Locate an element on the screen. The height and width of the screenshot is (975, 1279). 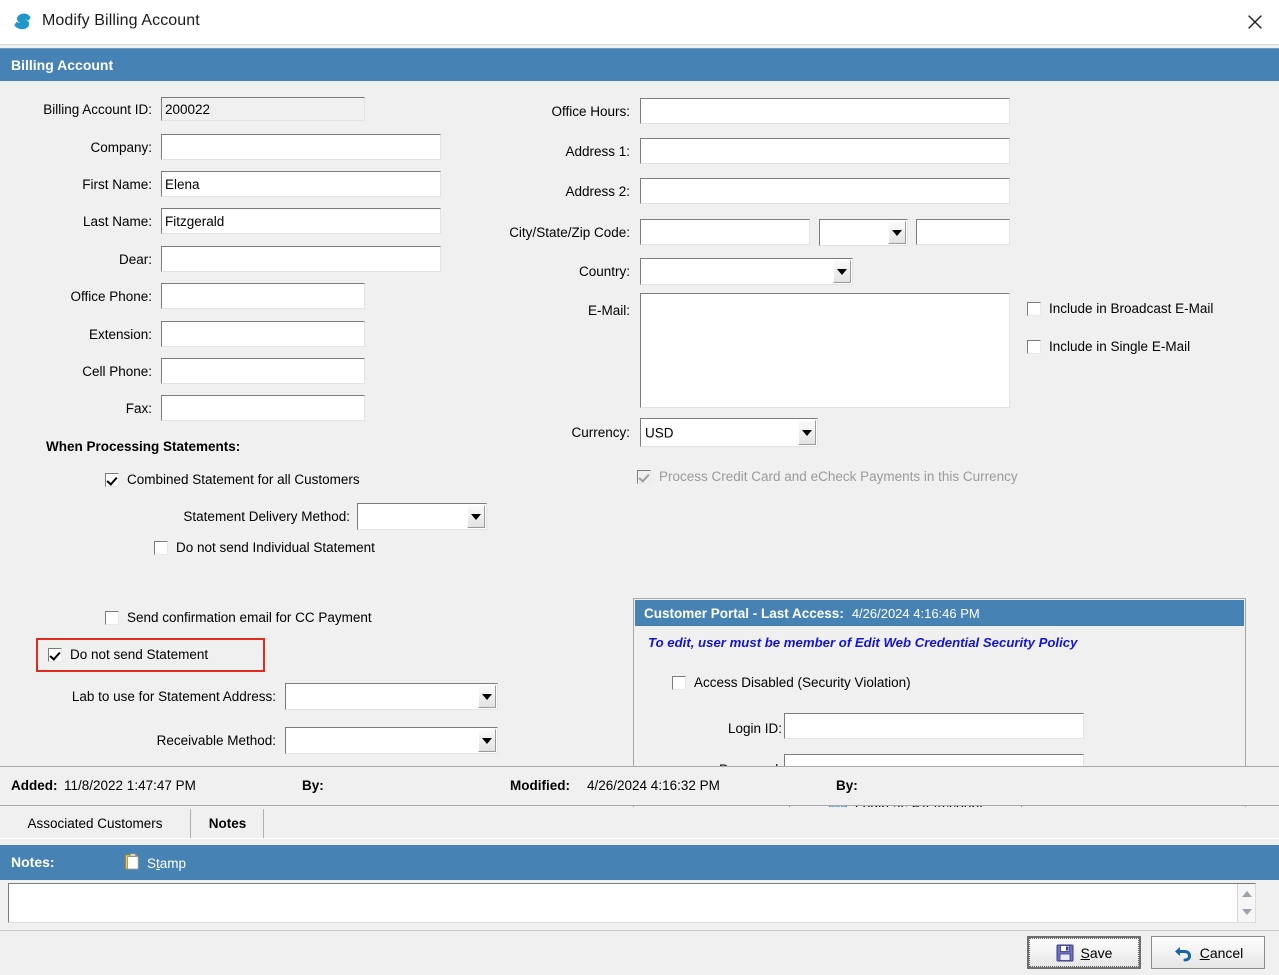
section-header: Billing Account is located at coordinates (639, 64).